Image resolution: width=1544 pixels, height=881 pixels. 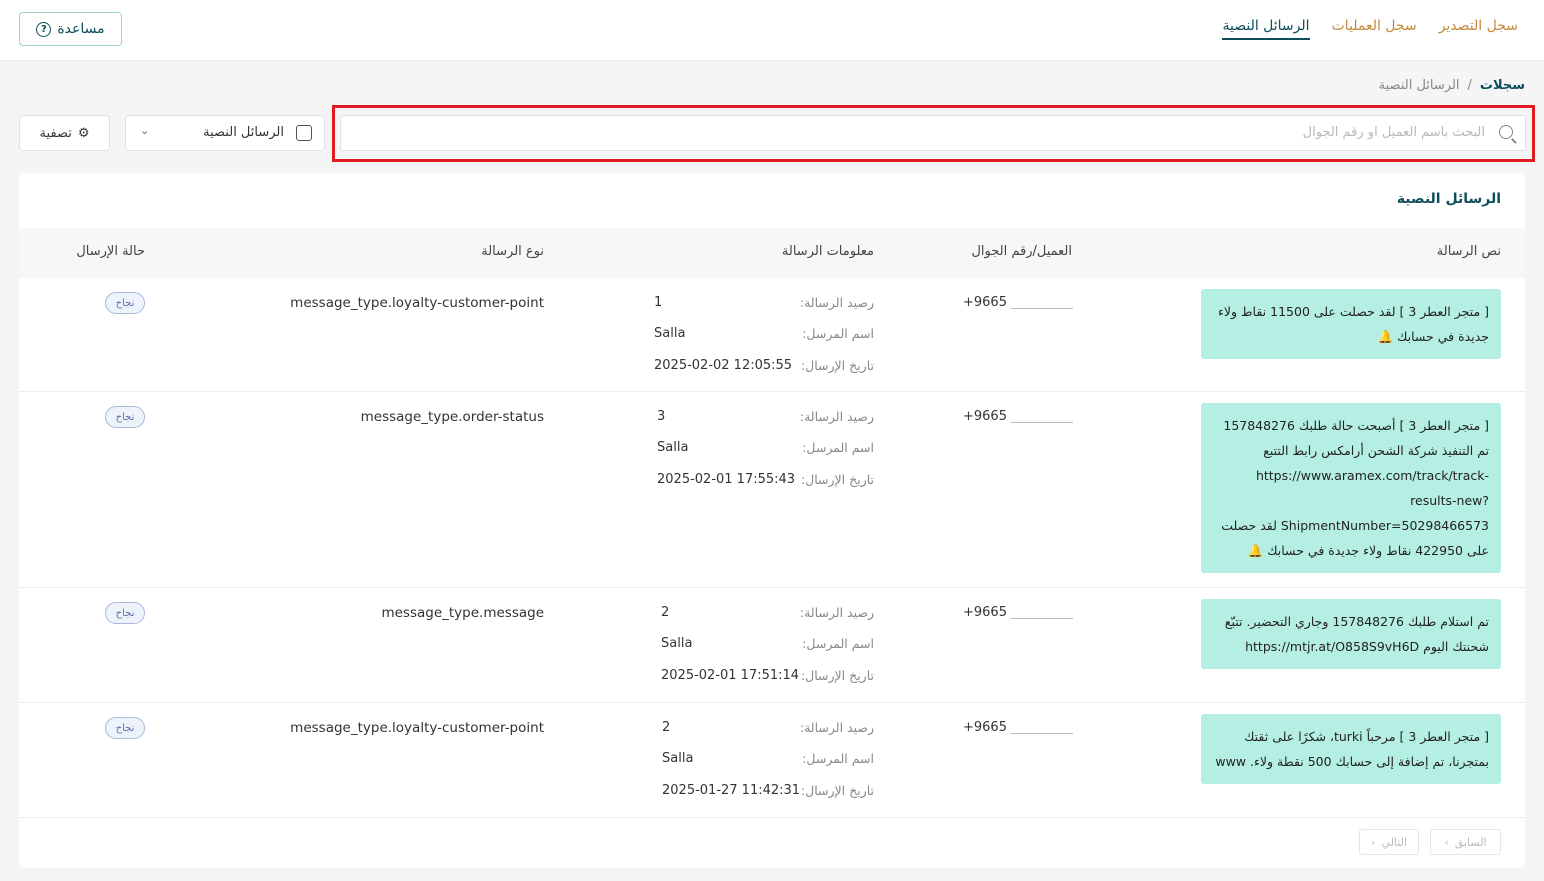 What do you see at coordinates (1502, 85) in the screenshot?
I see `breadcrumb-root: سجلات` at bounding box center [1502, 85].